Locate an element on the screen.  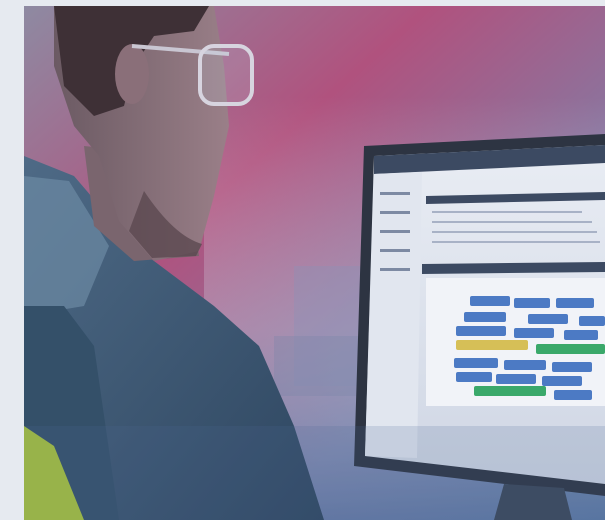
glasses-lens is located at coordinates (226, 75).